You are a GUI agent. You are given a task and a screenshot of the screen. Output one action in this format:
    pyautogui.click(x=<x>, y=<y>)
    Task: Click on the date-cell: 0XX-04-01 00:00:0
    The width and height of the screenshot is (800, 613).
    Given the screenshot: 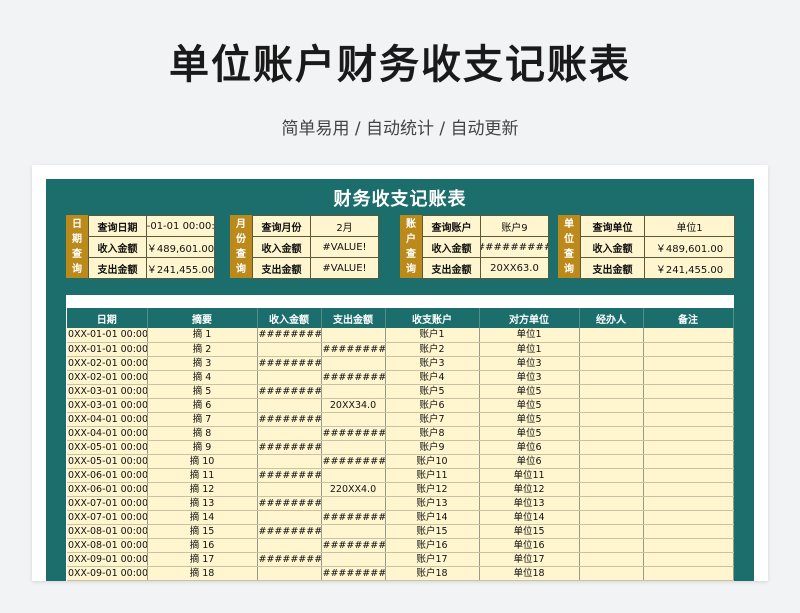 What is the action you would take?
    pyautogui.click(x=107, y=419)
    